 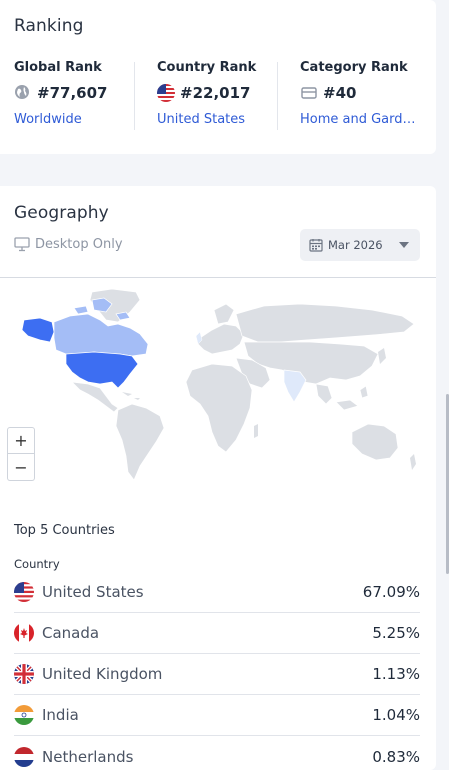 What do you see at coordinates (37, 564) in the screenshot?
I see `column-header-country: Country` at bounding box center [37, 564].